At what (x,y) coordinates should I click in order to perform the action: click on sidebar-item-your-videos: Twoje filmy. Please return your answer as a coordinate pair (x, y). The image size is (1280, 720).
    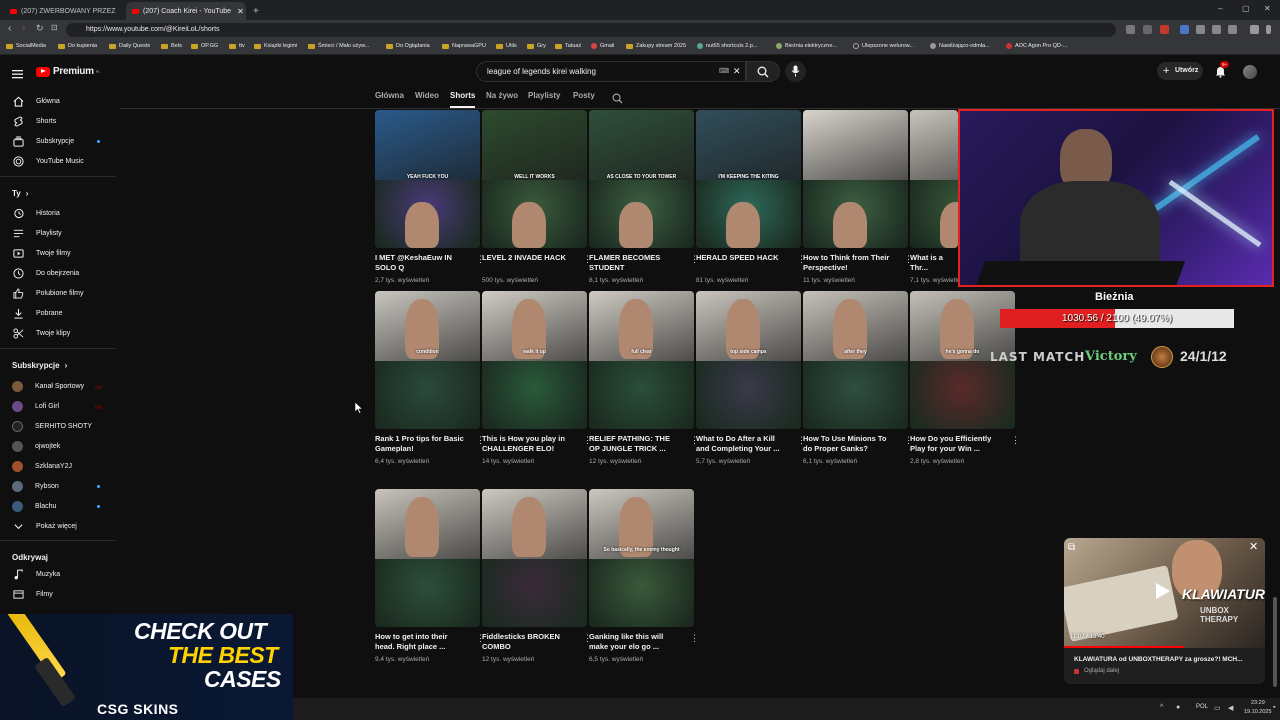
    Looking at the image, I should click on (58, 253).